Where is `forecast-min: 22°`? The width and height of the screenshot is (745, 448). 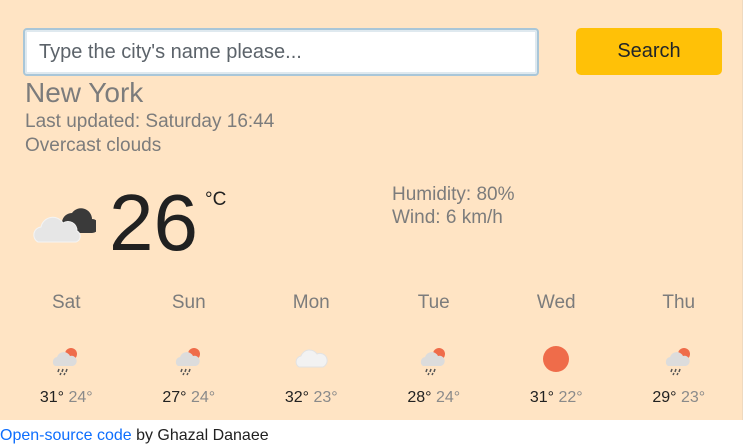 forecast-min: 22° is located at coordinates (570, 397).